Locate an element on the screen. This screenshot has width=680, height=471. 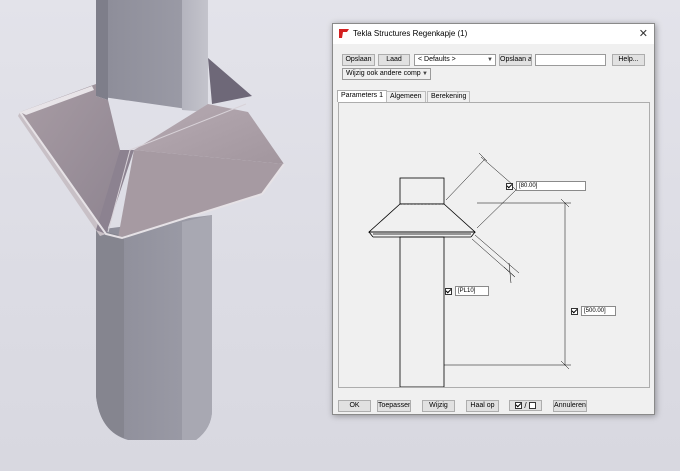
tab-parameters-1: Parameters 1 is located at coordinates (362, 96).